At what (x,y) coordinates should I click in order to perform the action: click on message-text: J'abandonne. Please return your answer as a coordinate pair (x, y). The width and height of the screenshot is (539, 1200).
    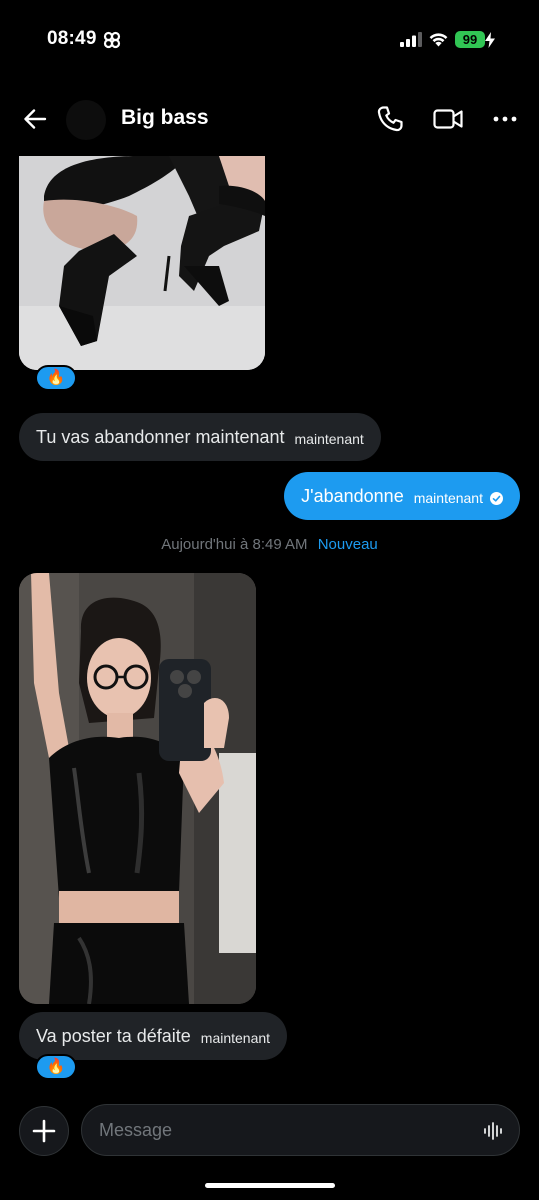
    Looking at the image, I should click on (352, 495).